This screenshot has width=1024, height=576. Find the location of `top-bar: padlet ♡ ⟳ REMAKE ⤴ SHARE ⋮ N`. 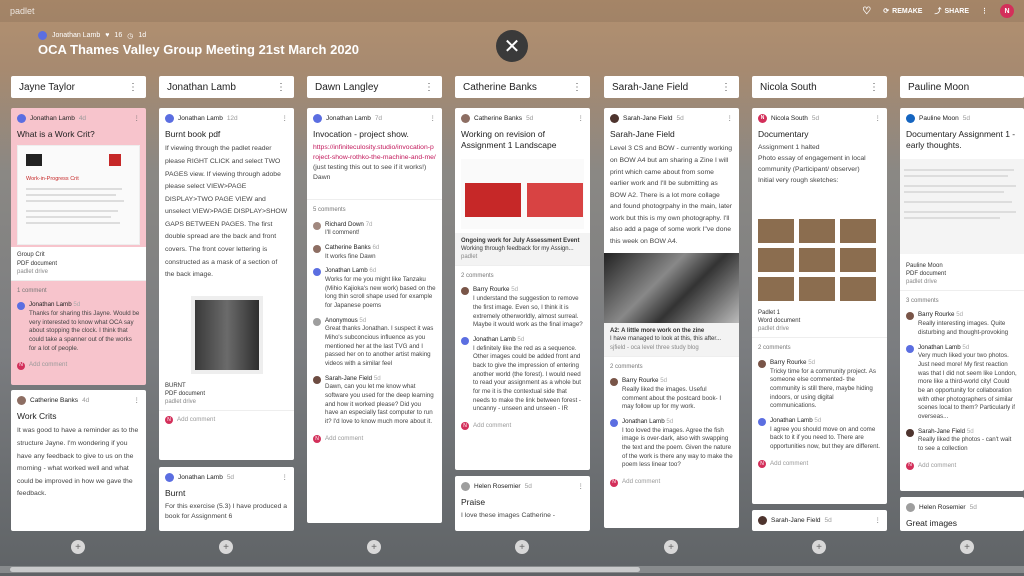

top-bar: padlet ♡ ⟳ REMAKE ⤴ SHARE ⋮ N is located at coordinates (512, 11).